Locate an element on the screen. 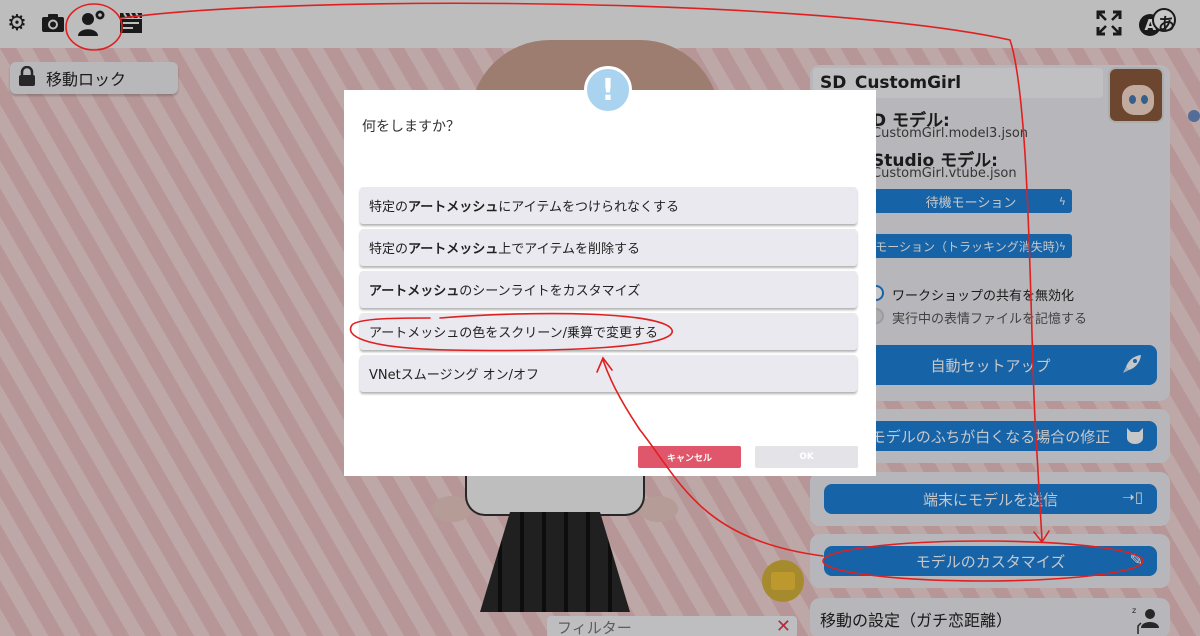  option-artmesh-scene-light: アートメッシュ のシーンライトをカスタマイズ is located at coordinates (608, 289).